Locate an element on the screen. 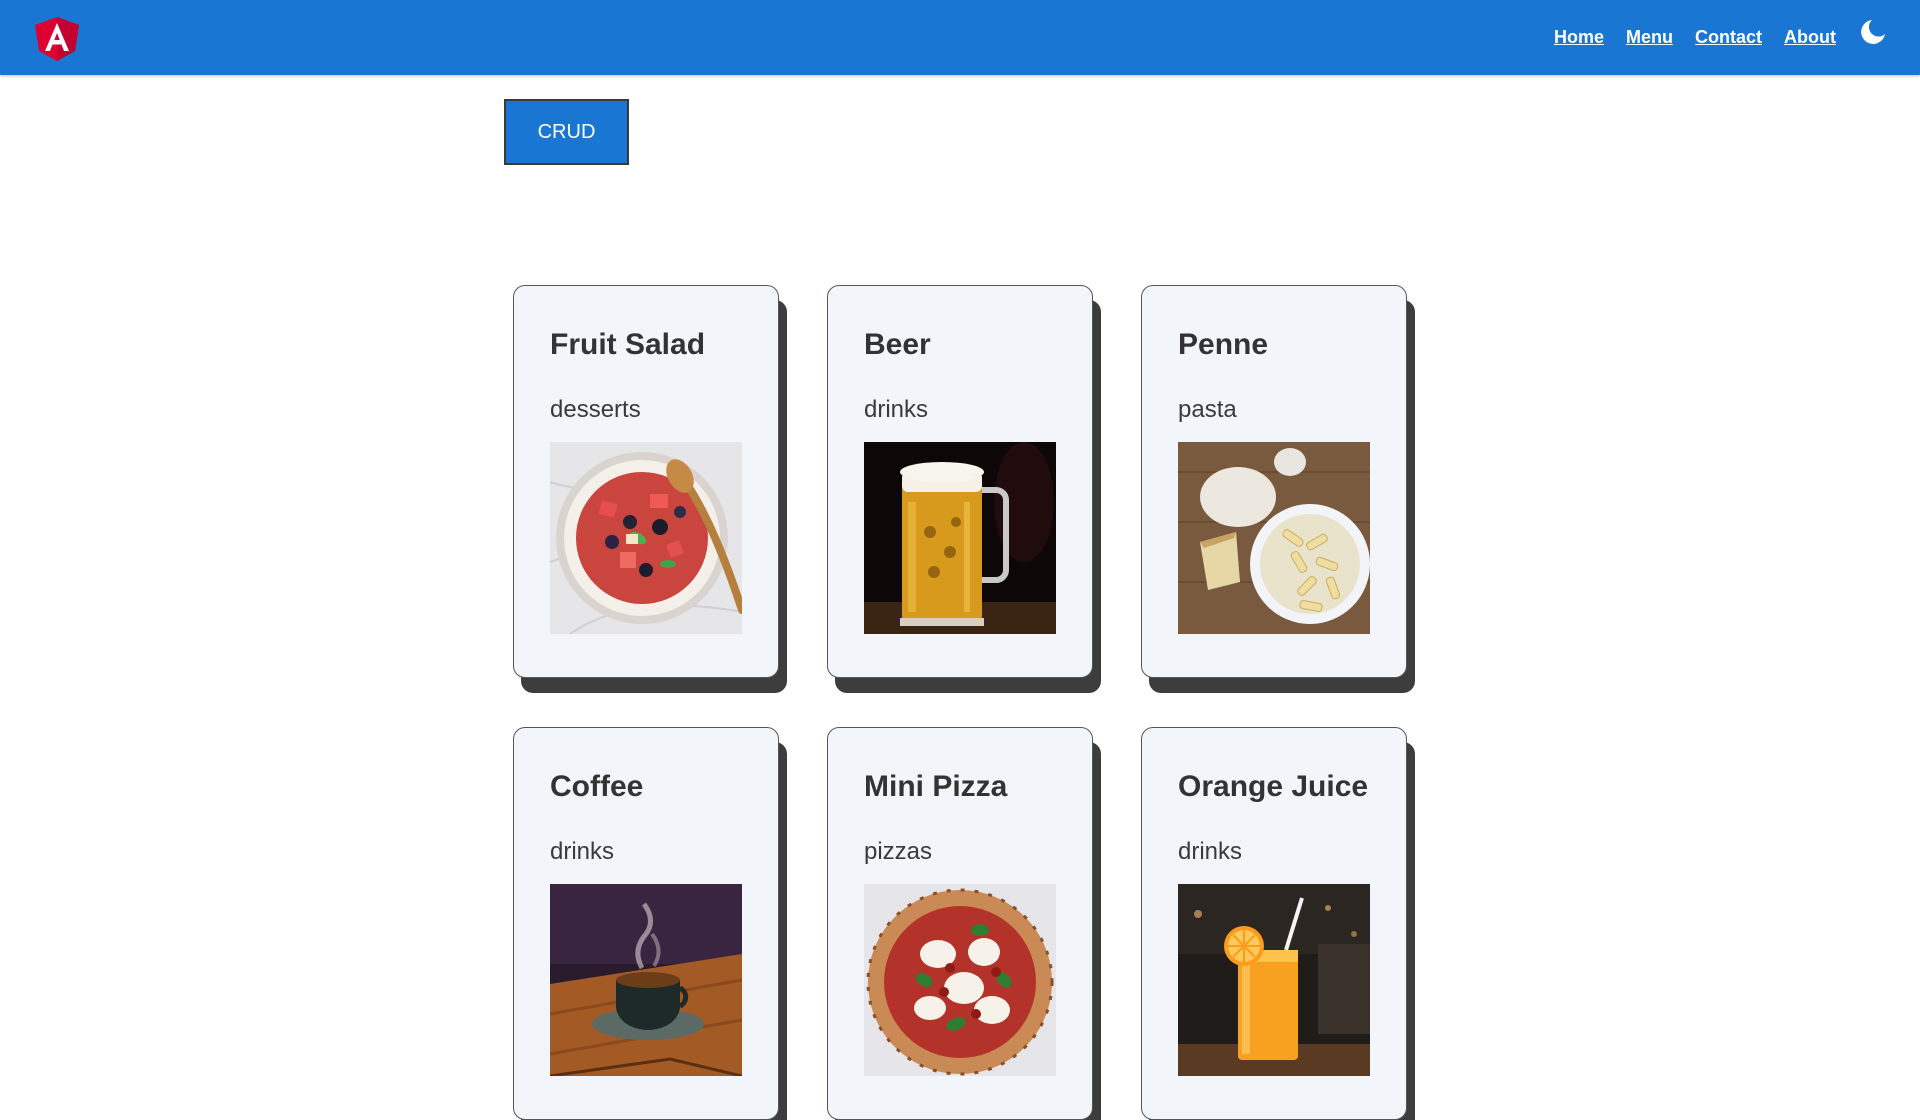 The height and width of the screenshot is (1120, 1920). top-navbar: Home Menu Contact About is located at coordinates (960, 37).